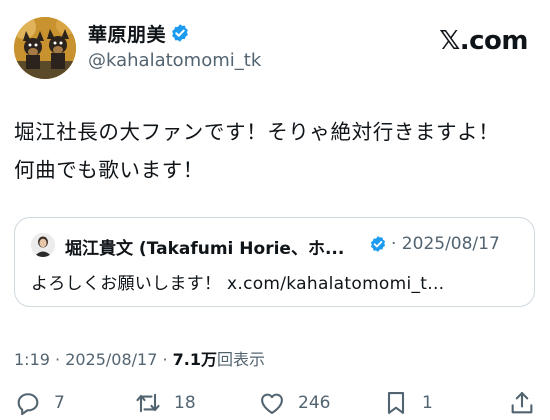 This screenshot has width=550, height=420. I want to click on share-icon, so click(522, 403).